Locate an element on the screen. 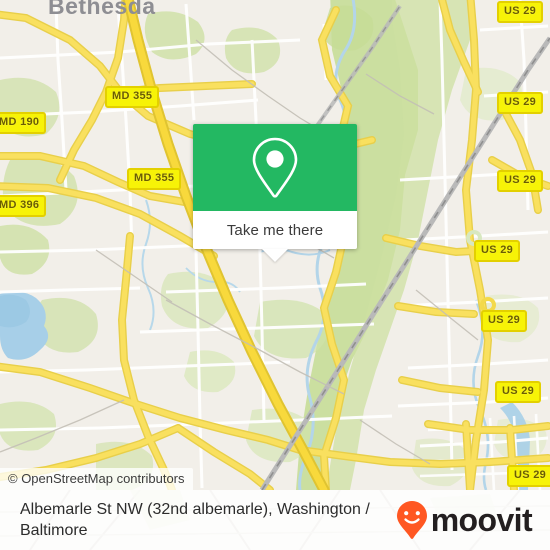  road-shield-us-29-4: US 29 is located at coordinates (497, 251).